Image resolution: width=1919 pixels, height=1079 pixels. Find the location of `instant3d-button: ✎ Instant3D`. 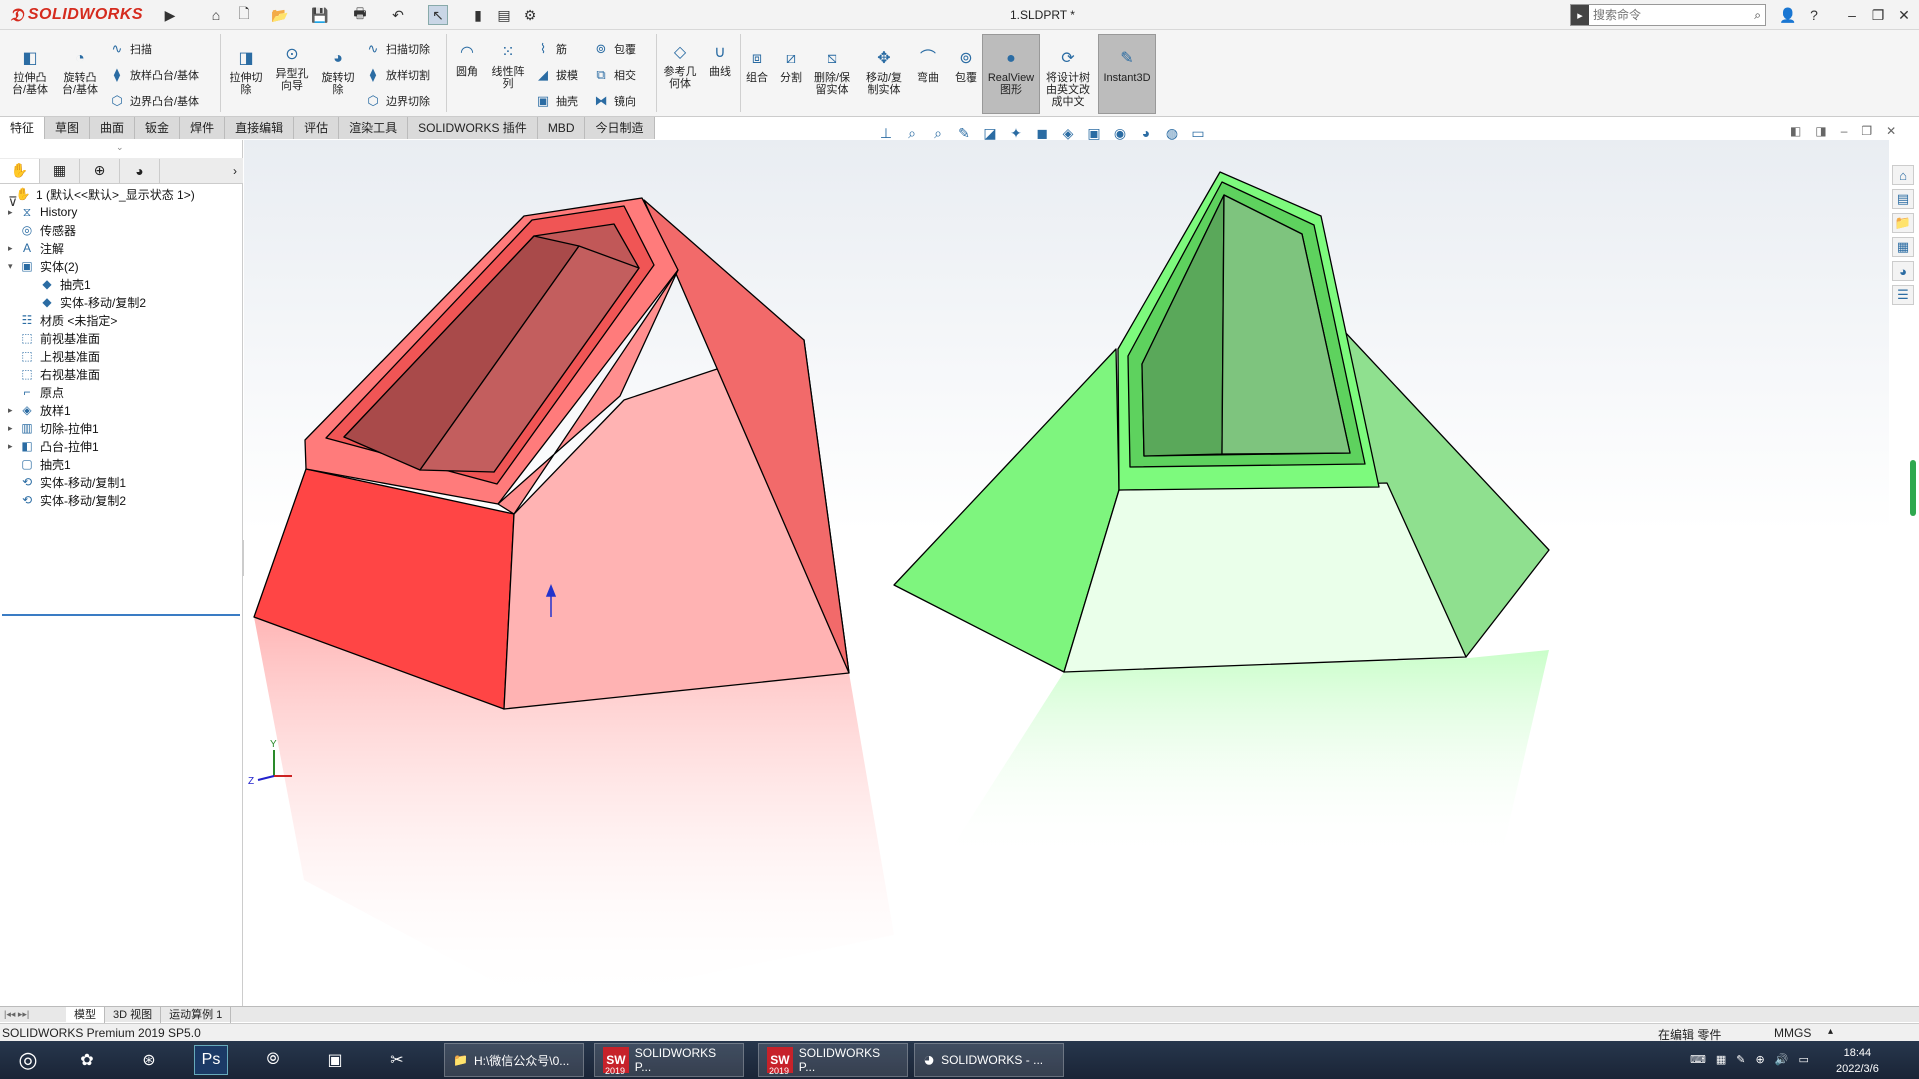

instant3d-button: ✎ Instant3D is located at coordinates (1127, 66).